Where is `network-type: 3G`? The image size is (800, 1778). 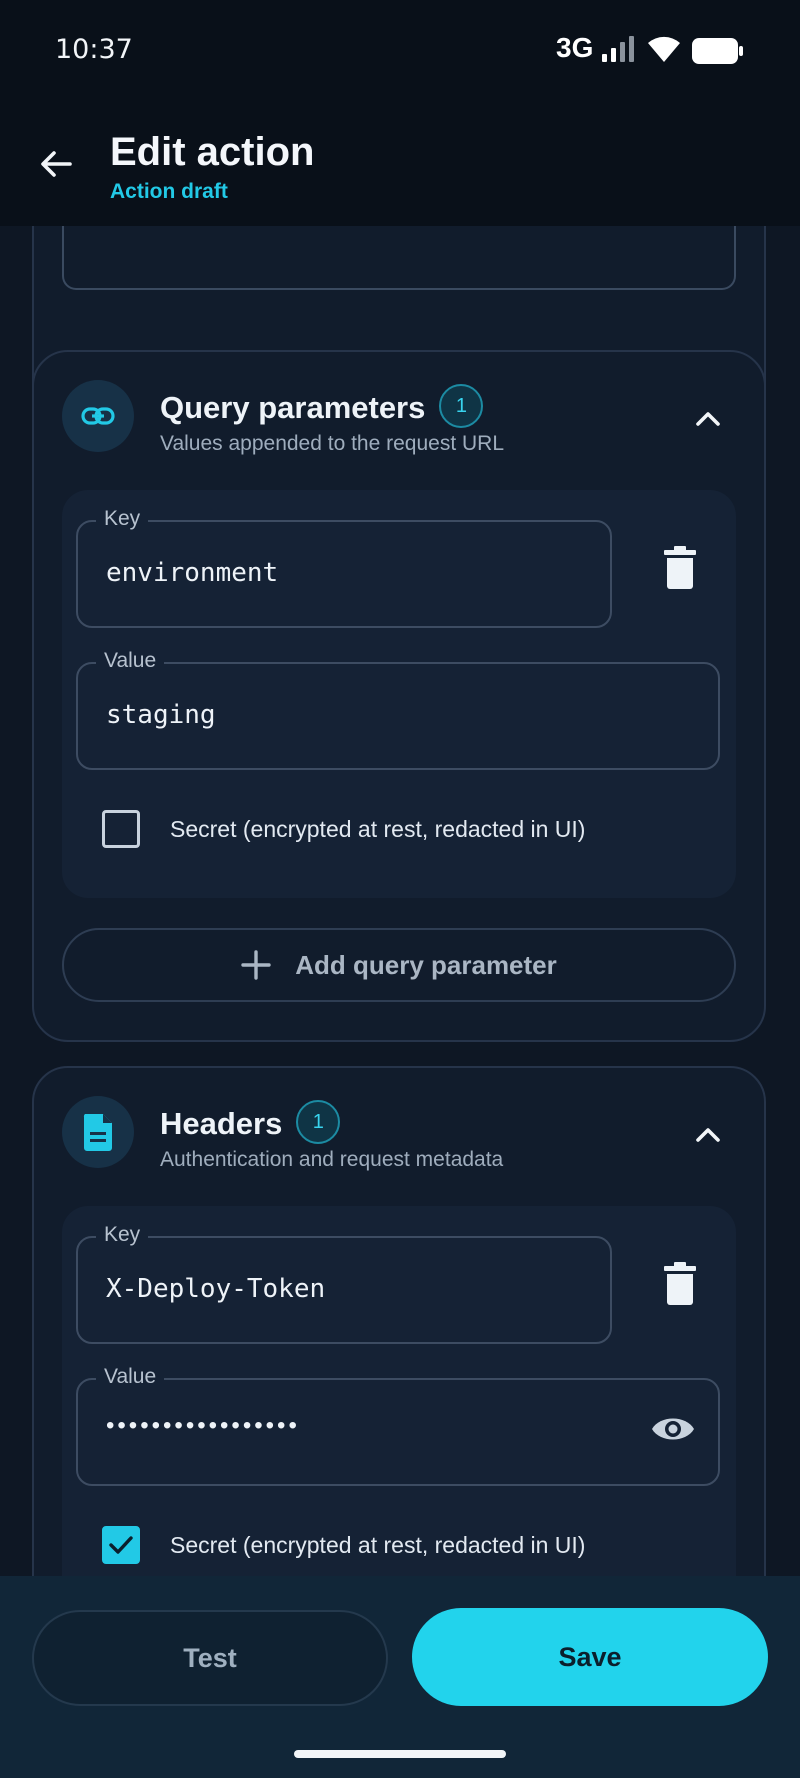 network-type: 3G is located at coordinates (575, 47).